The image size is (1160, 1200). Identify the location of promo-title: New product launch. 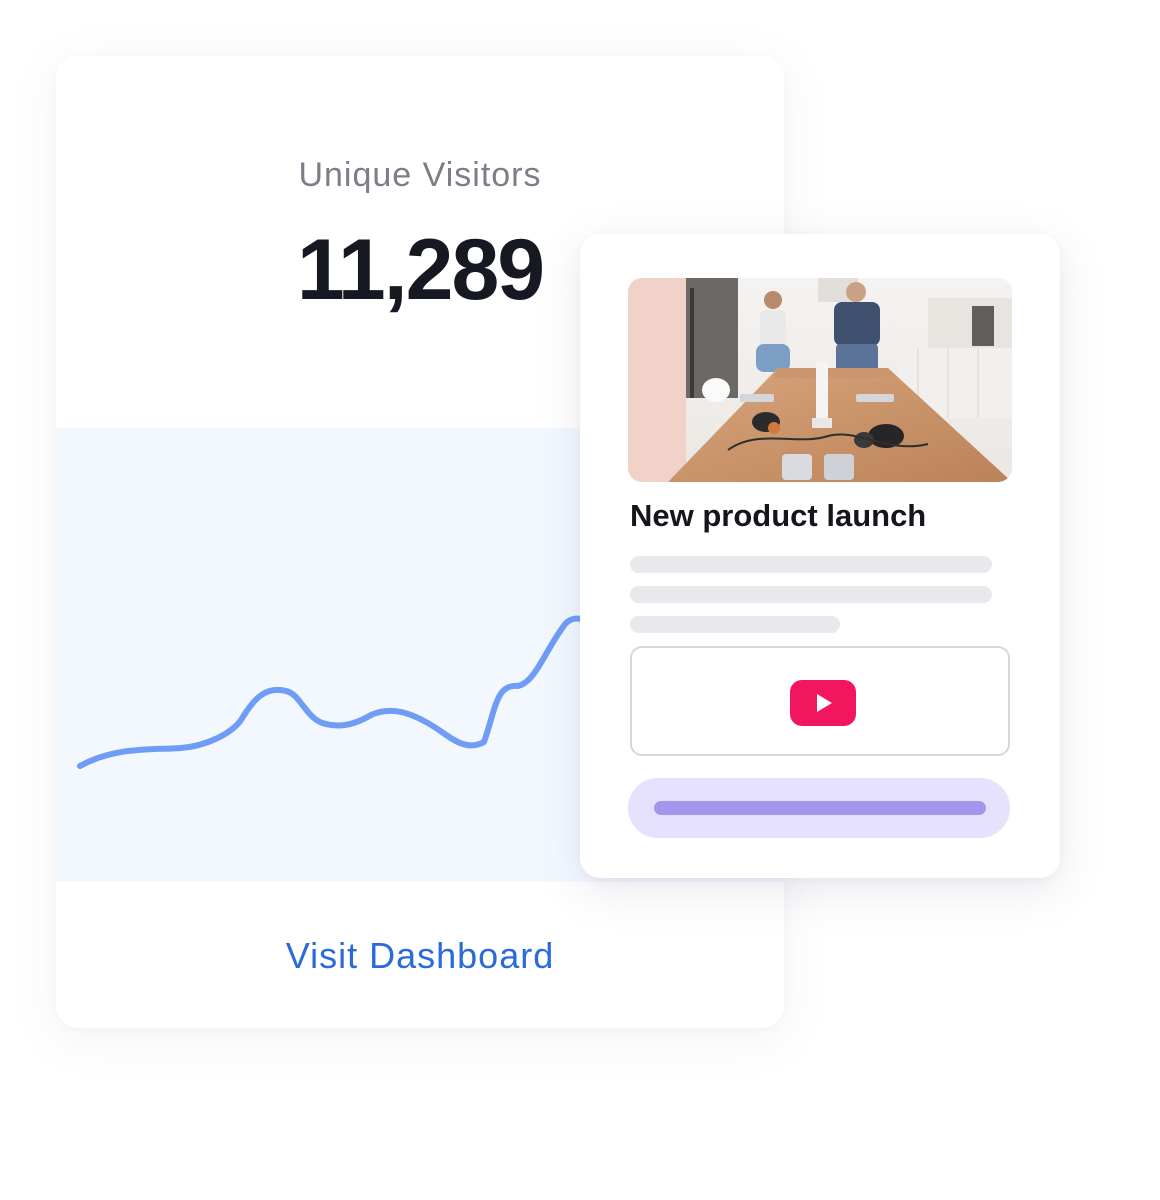
(778, 515).